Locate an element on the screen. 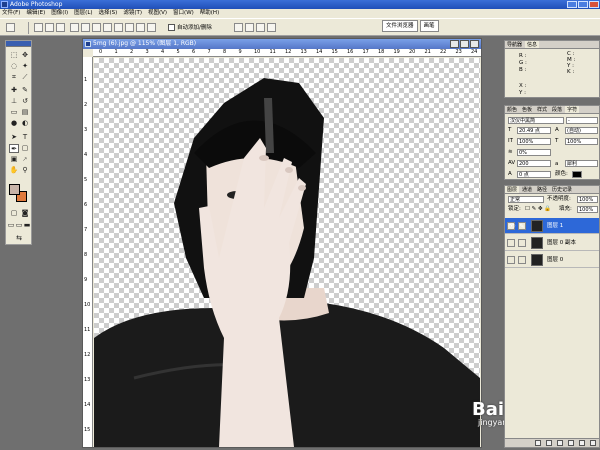  menu-edit: 编辑(E) is located at coordinates (35, 13).